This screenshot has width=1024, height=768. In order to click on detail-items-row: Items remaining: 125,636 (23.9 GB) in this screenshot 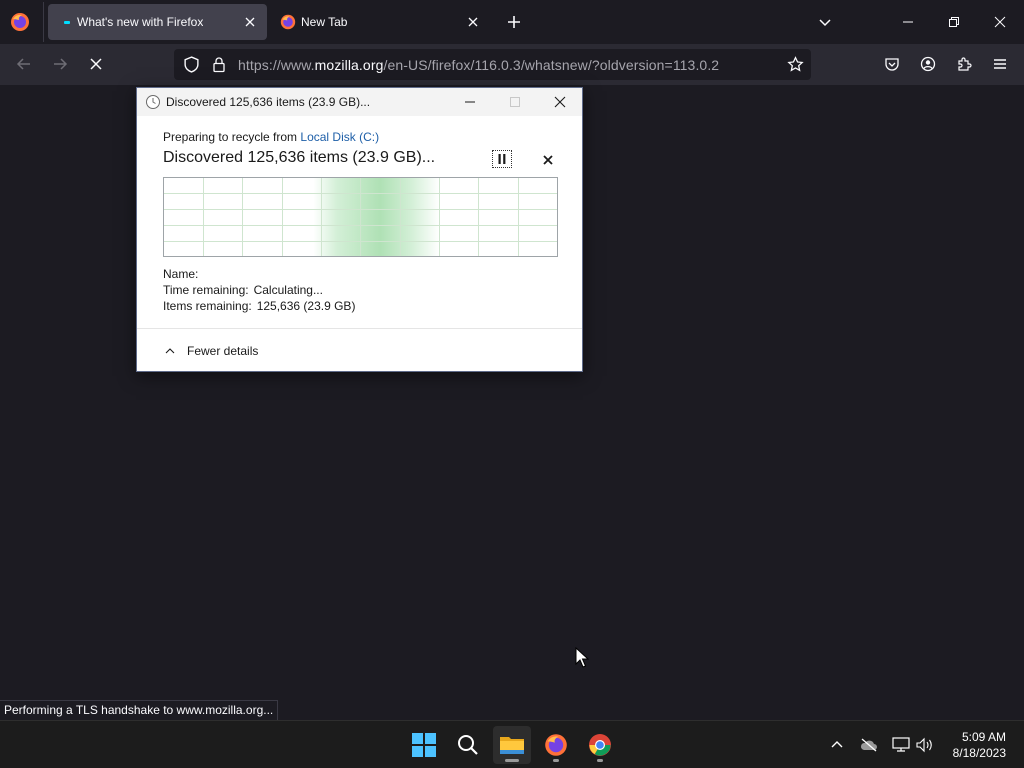, I will do `click(259, 306)`.